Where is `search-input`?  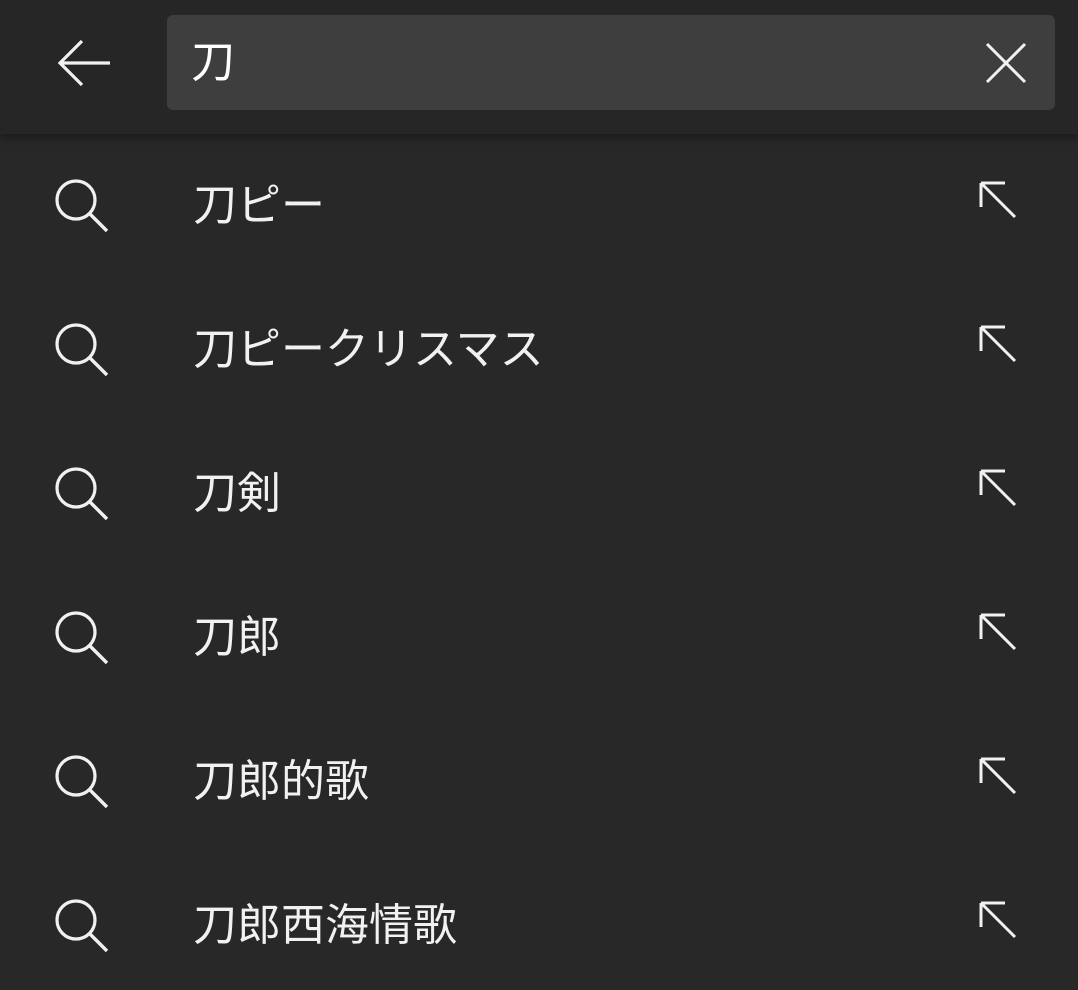
search-input is located at coordinates (571, 62).